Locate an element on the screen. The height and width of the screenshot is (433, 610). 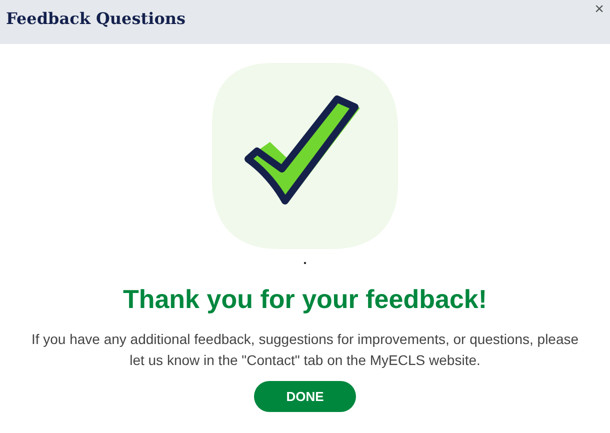
close-button: × is located at coordinates (599, 10).